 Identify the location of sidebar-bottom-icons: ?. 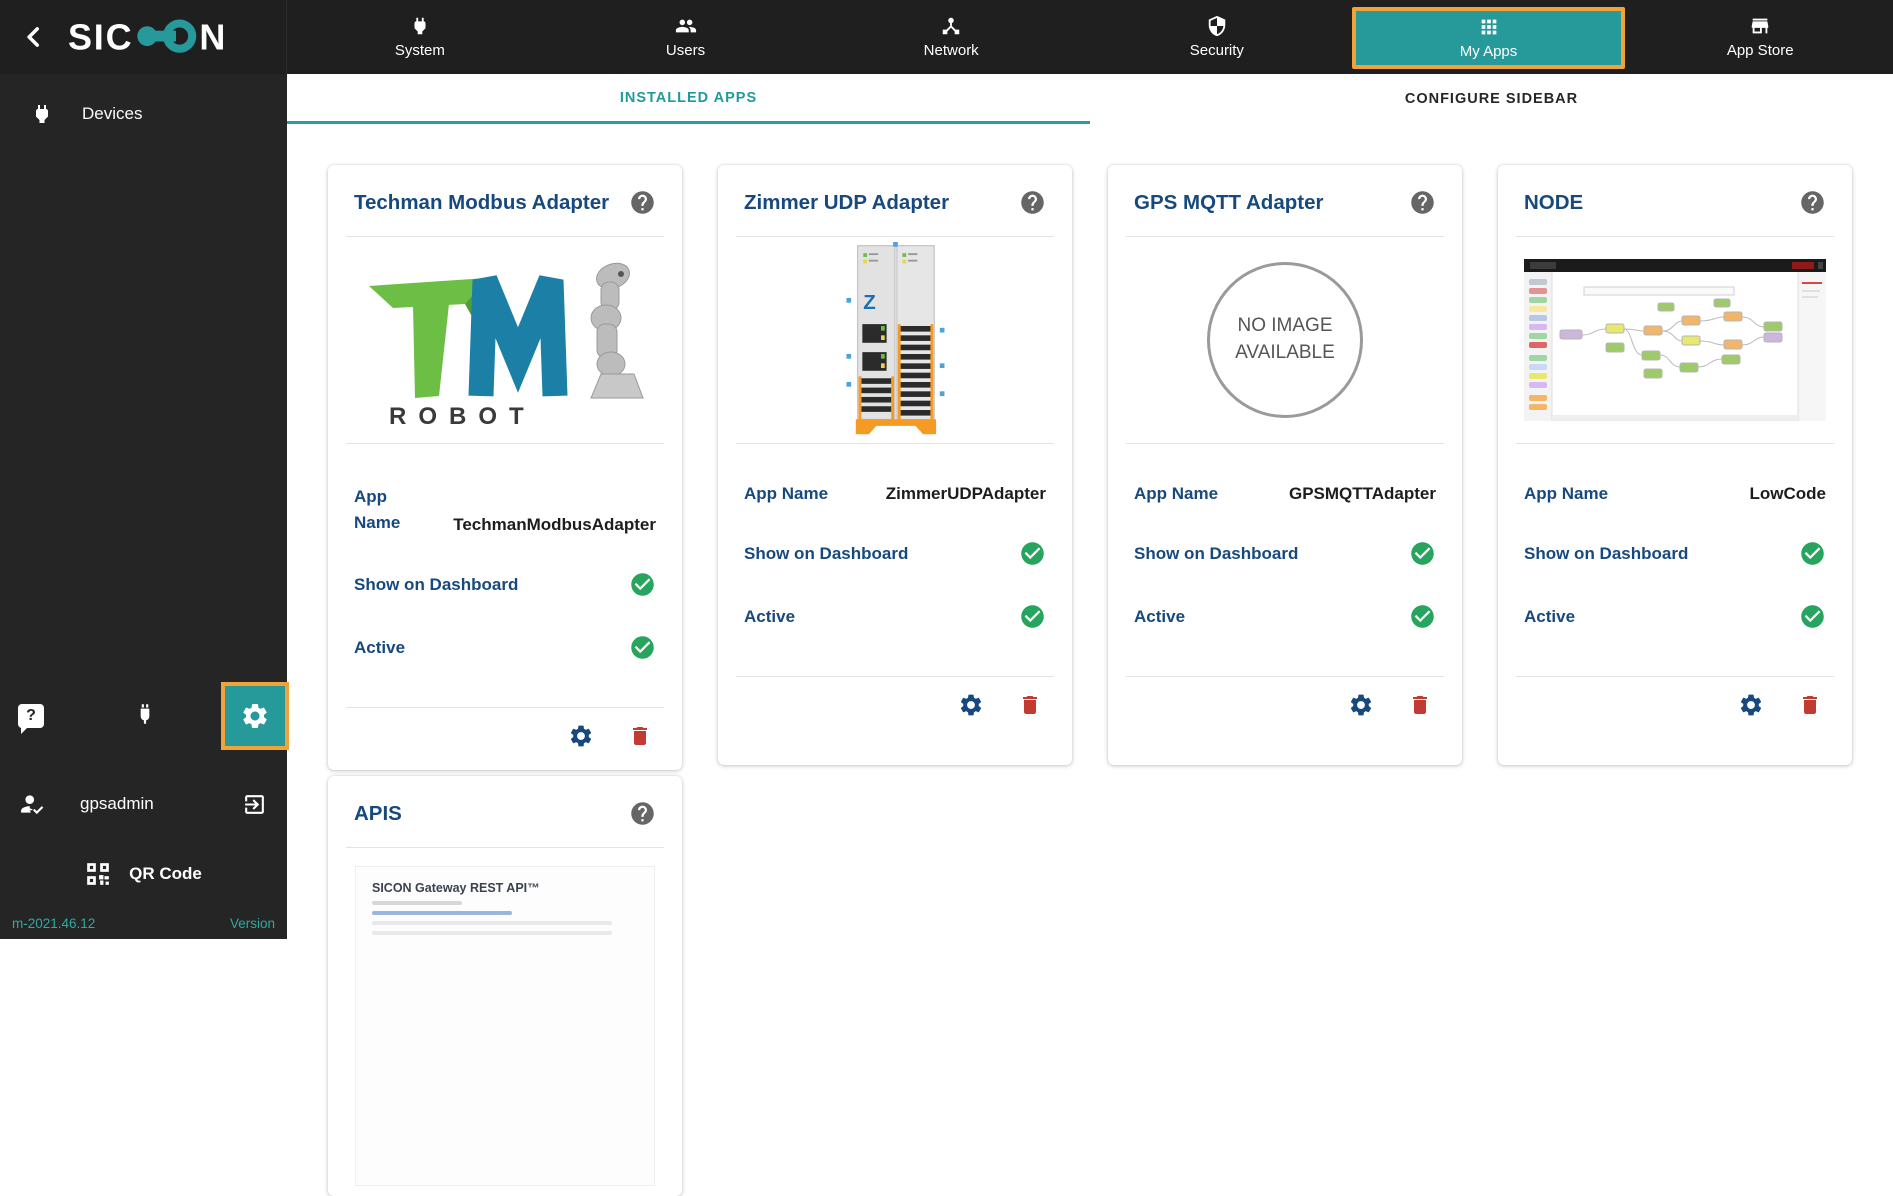
(144, 716).